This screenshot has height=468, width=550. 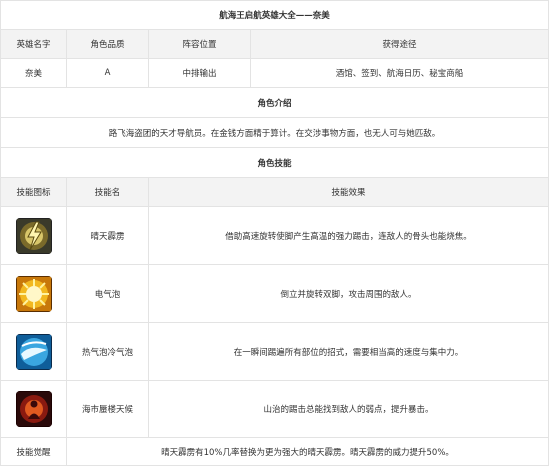 What do you see at coordinates (33, 73) in the screenshot?
I see `hero-name: 奈美` at bounding box center [33, 73].